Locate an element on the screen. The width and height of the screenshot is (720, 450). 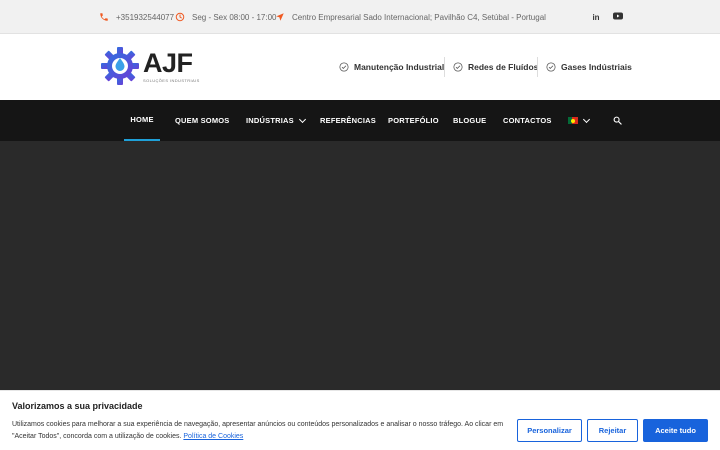
hours-info: Seg - Sex 08:00 - 17:00 is located at coordinates (225, 17).